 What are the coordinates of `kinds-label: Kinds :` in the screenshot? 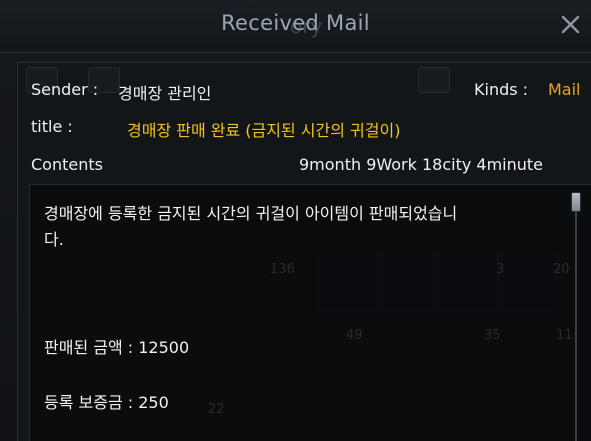 It's located at (501, 89).